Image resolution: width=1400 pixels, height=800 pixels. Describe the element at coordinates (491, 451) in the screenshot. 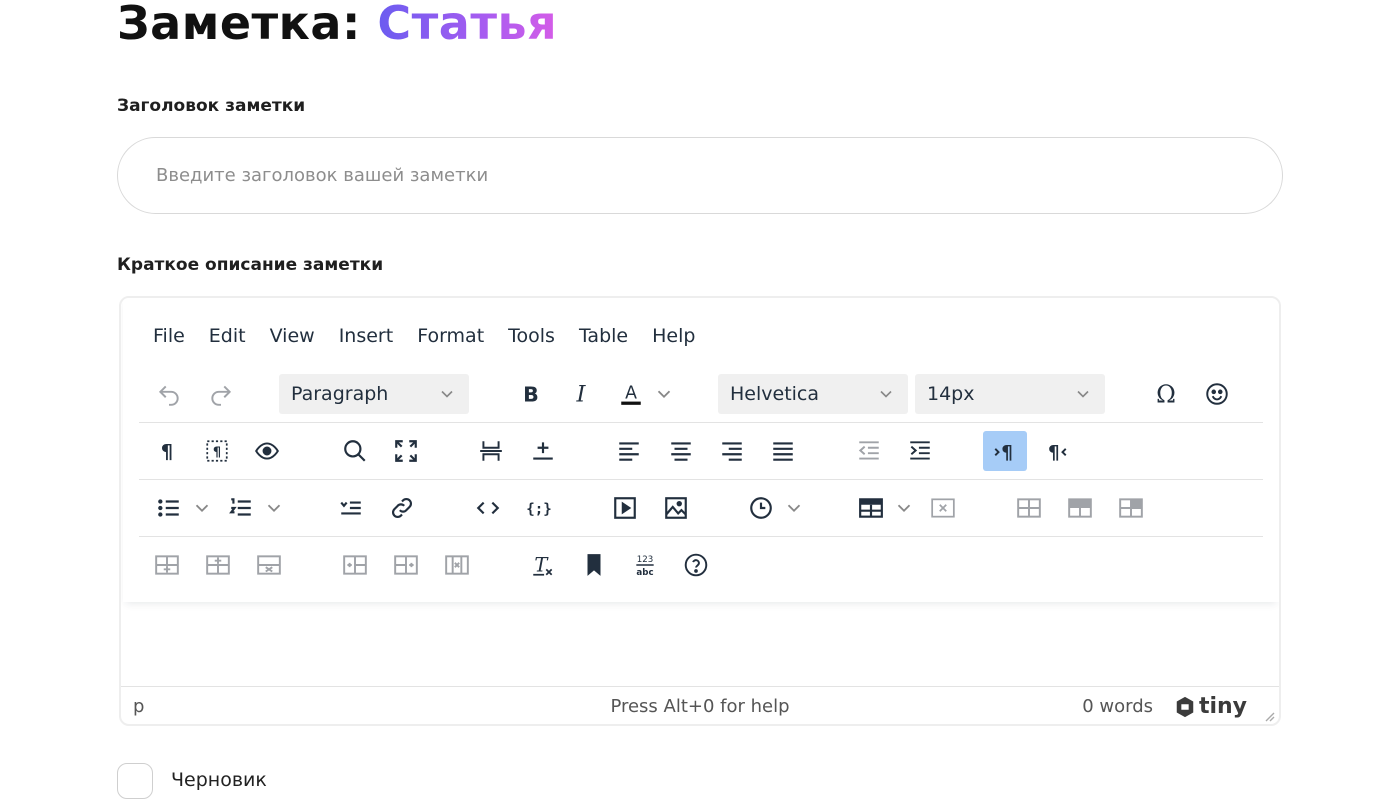

I see `page-break-button` at that location.